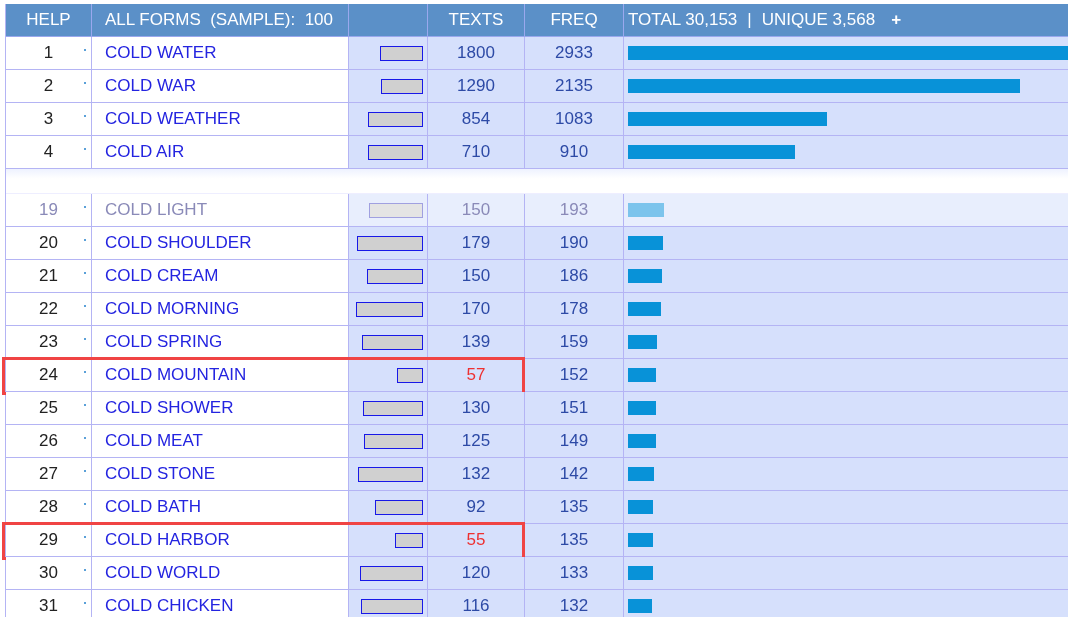 The height and width of the screenshot is (617, 1068). What do you see at coordinates (176, 375) in the screenshot?
I see `form-link: COLD MOUNTAIN` at bounding box center [176, 375].